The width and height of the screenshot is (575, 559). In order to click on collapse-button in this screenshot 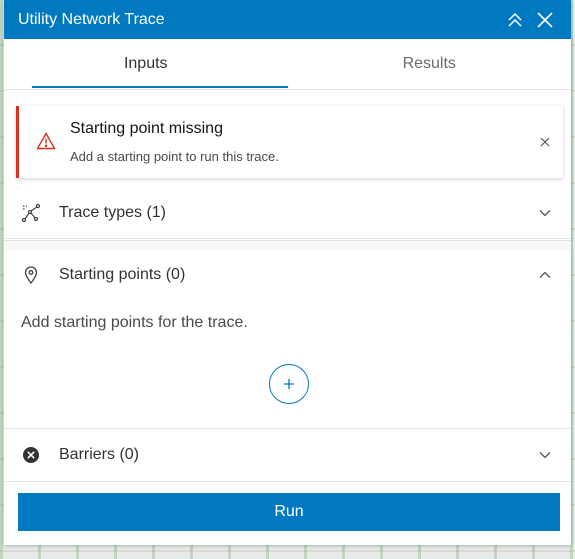, I will do `click(515, 20)`.